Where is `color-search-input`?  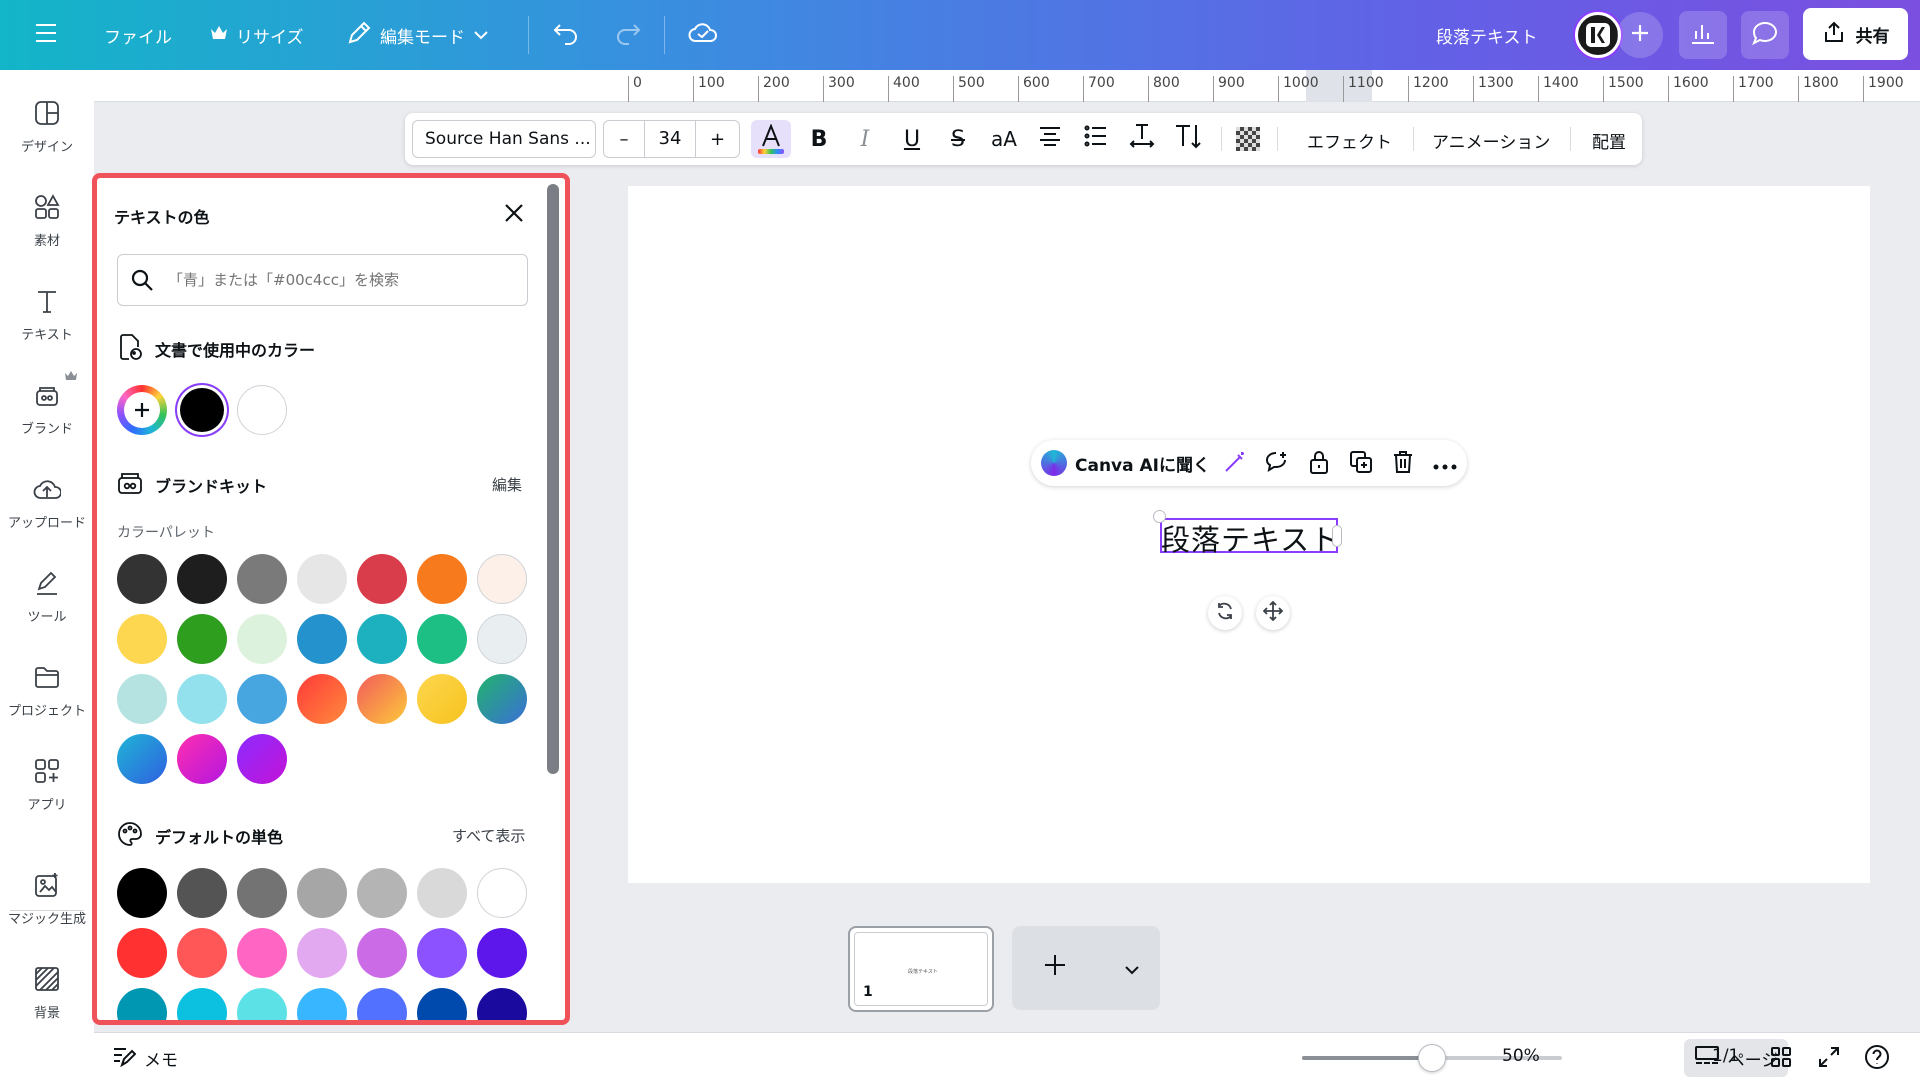 color-search-input is located at coordinates (338, 280).